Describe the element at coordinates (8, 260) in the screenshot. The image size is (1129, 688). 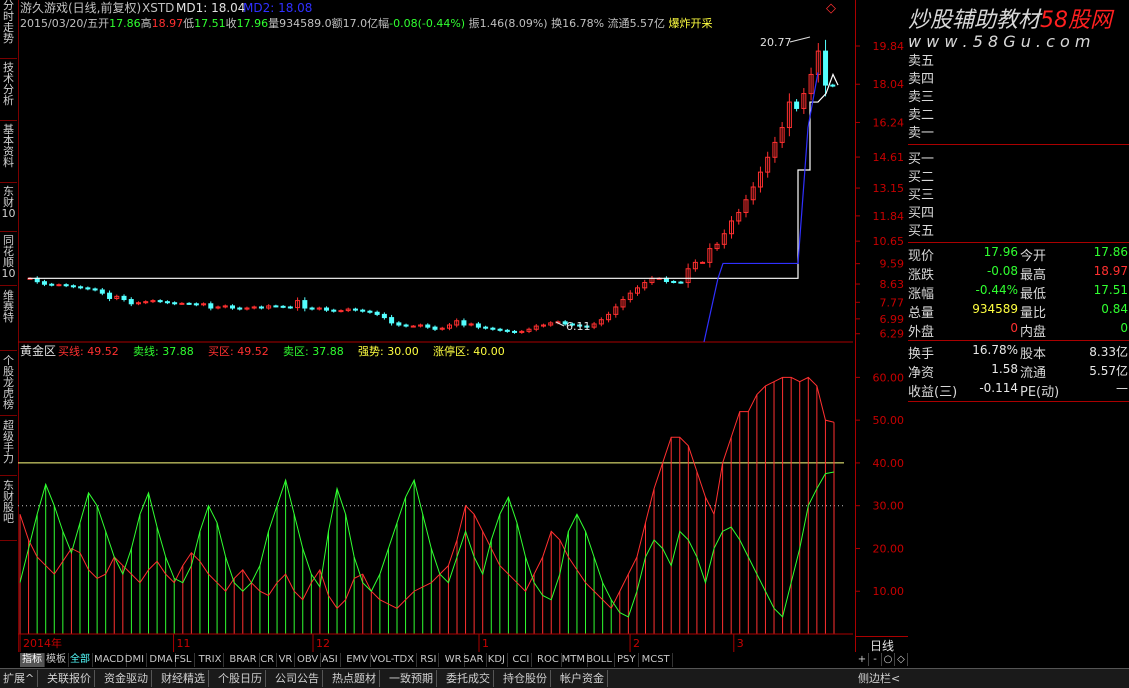
I see `left-tab-4: 同花顺10` at that location.